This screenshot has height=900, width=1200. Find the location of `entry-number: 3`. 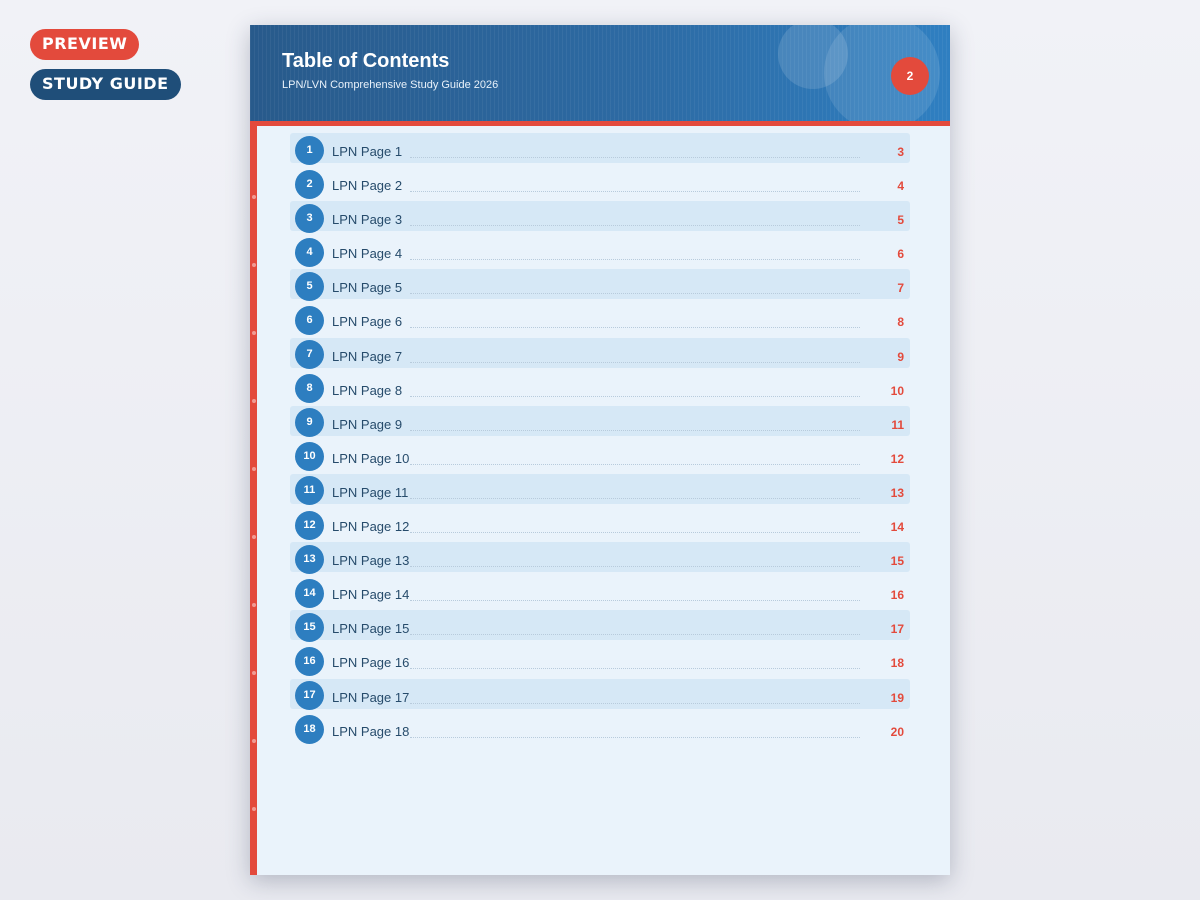

entry-number: 3 is located at coordinates (309, 218).